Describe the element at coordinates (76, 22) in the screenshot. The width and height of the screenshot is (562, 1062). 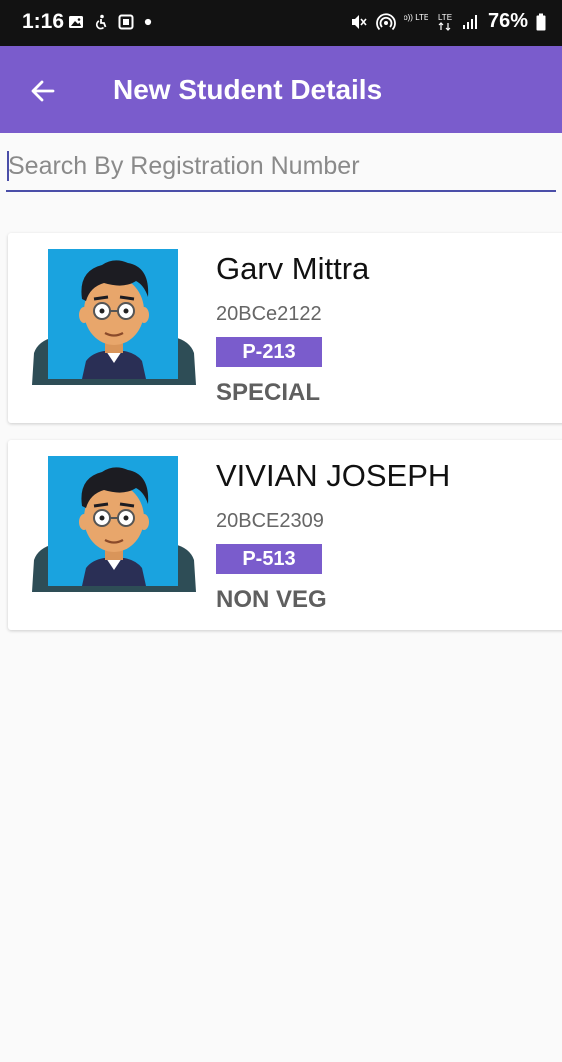
I see `gallery-icon` at that location.